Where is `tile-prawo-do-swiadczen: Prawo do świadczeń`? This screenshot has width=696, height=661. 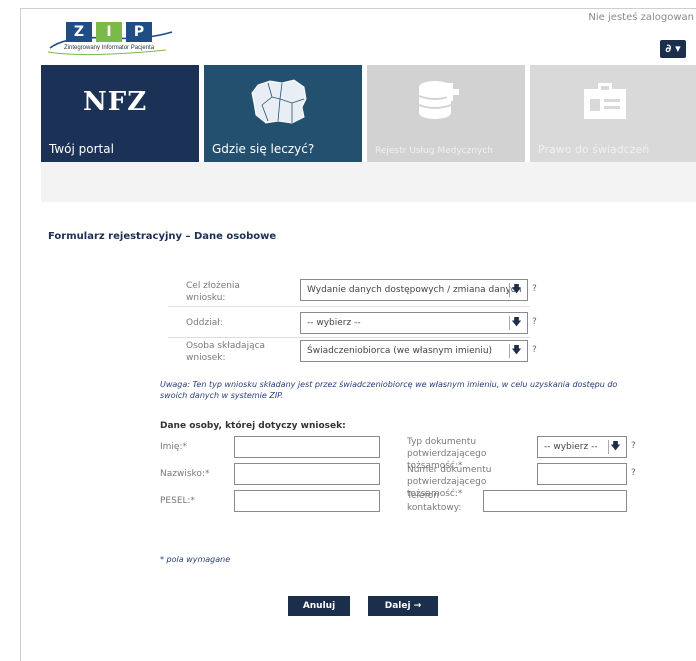
tile-prawo-do-swiadczen: Prawo do świadczeń is located at coordinates (613, 113).